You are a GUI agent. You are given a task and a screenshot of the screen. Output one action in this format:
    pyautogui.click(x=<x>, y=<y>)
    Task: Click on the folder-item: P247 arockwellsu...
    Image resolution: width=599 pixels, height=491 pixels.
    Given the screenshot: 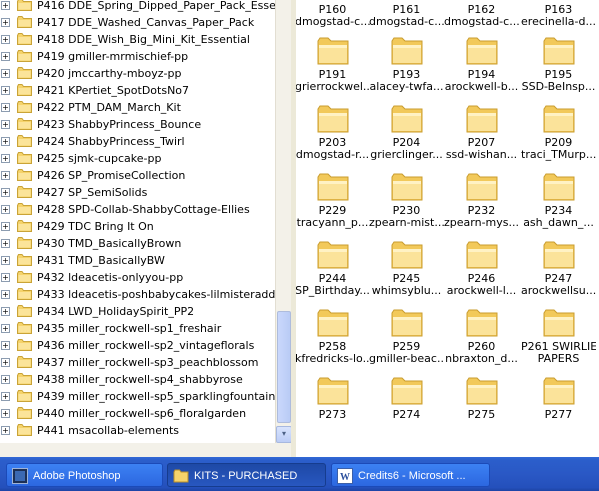 What is the action you would take?
    pyautogui.click(x=558, y=269)
    